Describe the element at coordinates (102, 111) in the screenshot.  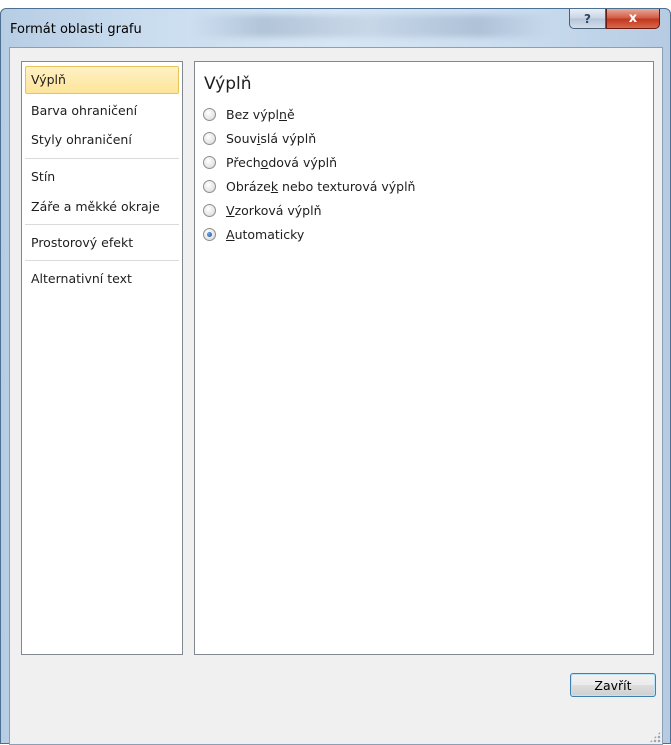
I see `nav-item-border-color: Barva ohraničení` at that location.